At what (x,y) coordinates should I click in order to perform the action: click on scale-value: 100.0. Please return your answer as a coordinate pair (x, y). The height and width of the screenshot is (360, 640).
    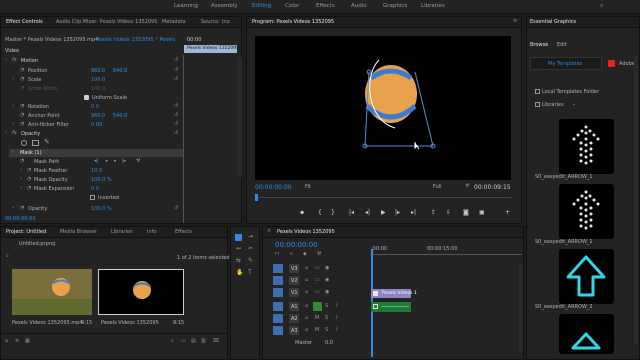
    Looking at the image, I should click on (98, 80).